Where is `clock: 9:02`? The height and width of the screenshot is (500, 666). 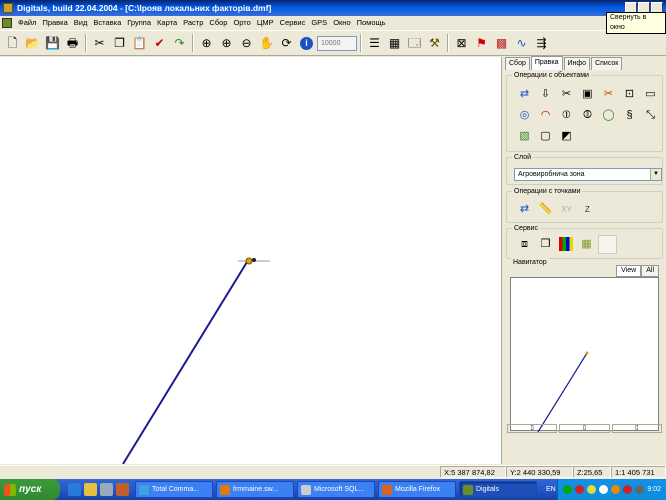 clock: 9:02 is located at coordinates (654, 489).